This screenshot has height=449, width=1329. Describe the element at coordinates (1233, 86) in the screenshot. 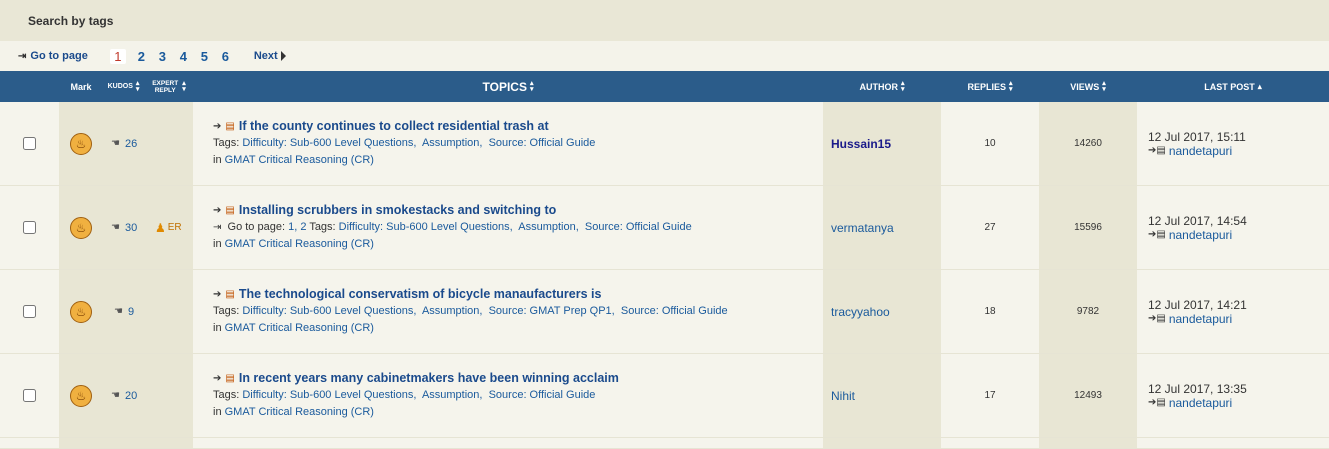

I see `last-post-column-header: LAST POST ▴` at that location.